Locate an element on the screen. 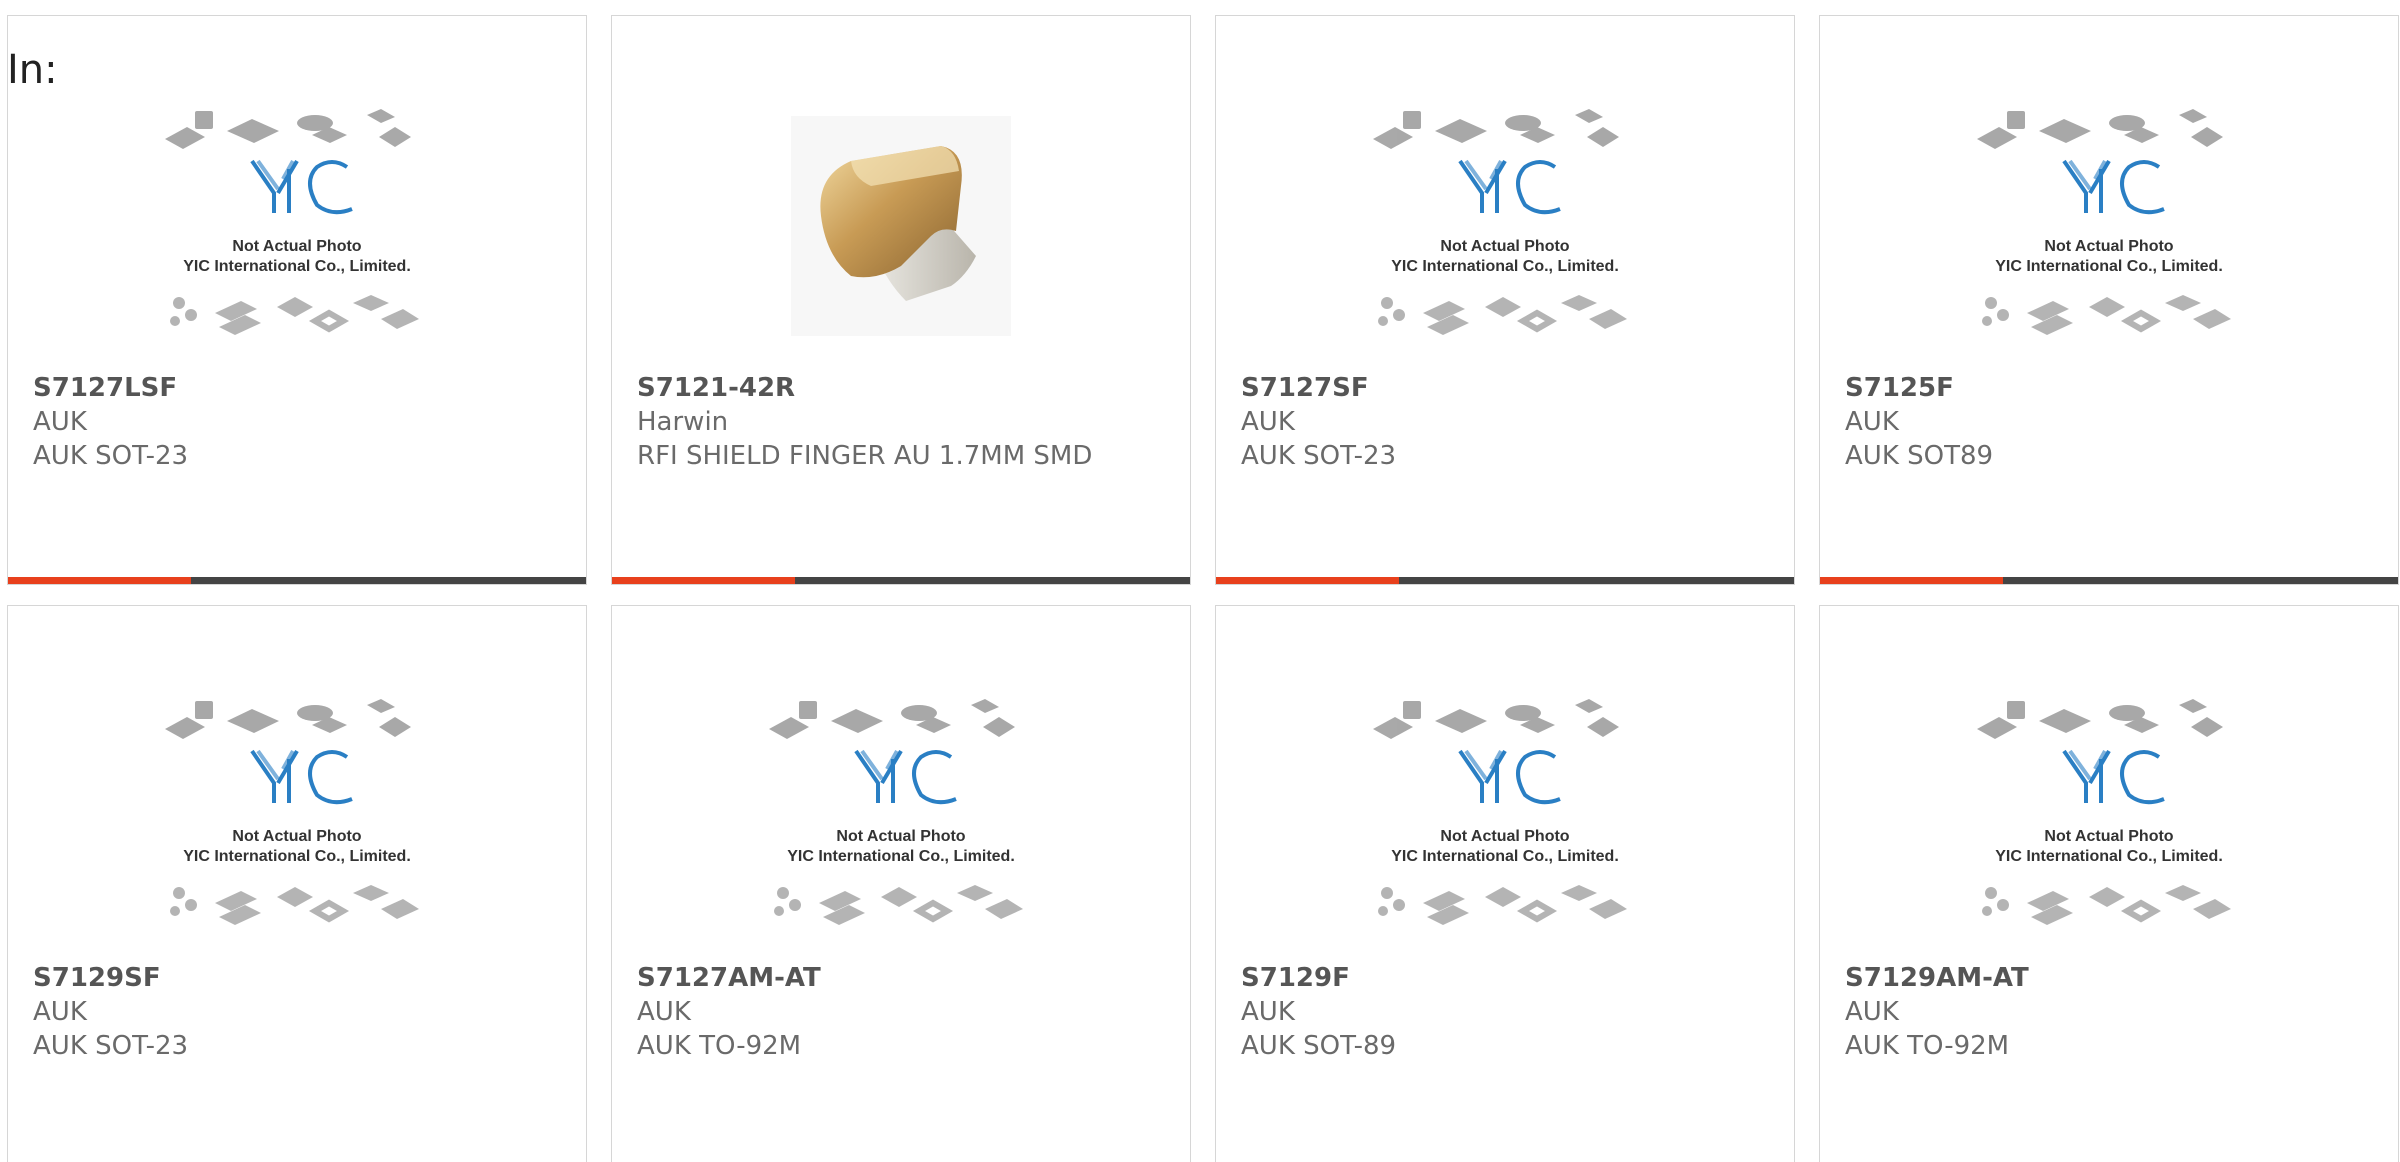 Image resolution: width=2400 pixels, height=1162 pixels. product-info: S7129AM-AT AUK AUK TO-92M is located at coordinates (2109, 1012).